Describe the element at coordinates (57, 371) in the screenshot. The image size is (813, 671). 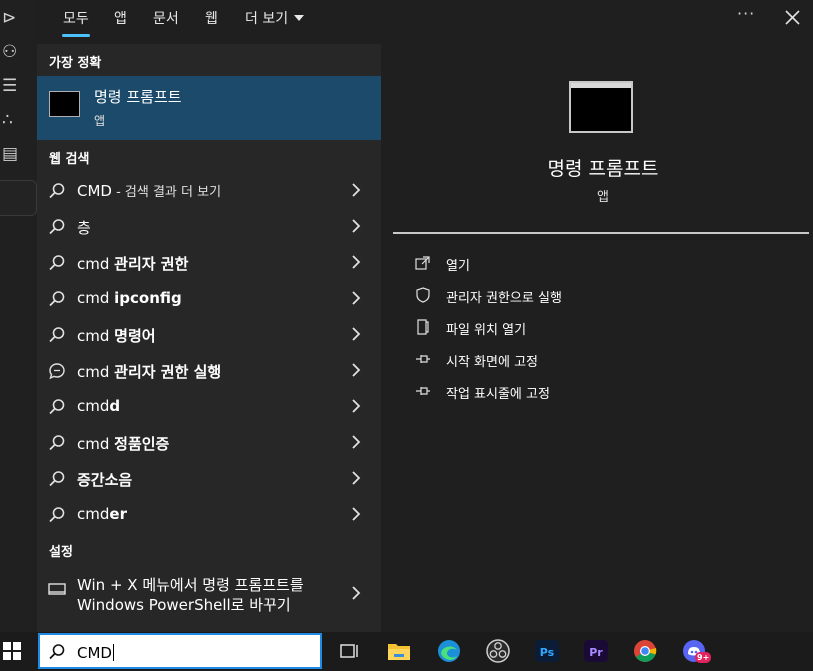
I see `chat-icon` at that location.